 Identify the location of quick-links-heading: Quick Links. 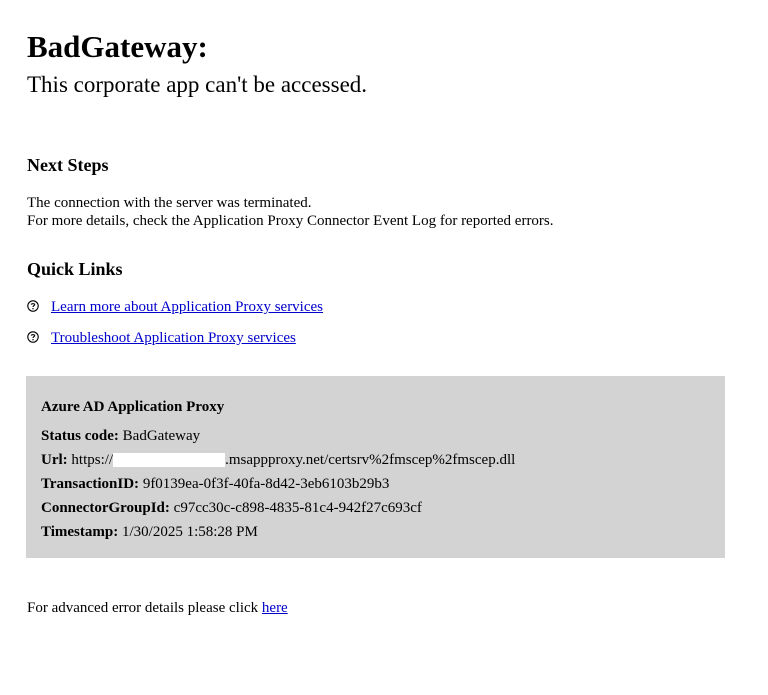
(75, 269).